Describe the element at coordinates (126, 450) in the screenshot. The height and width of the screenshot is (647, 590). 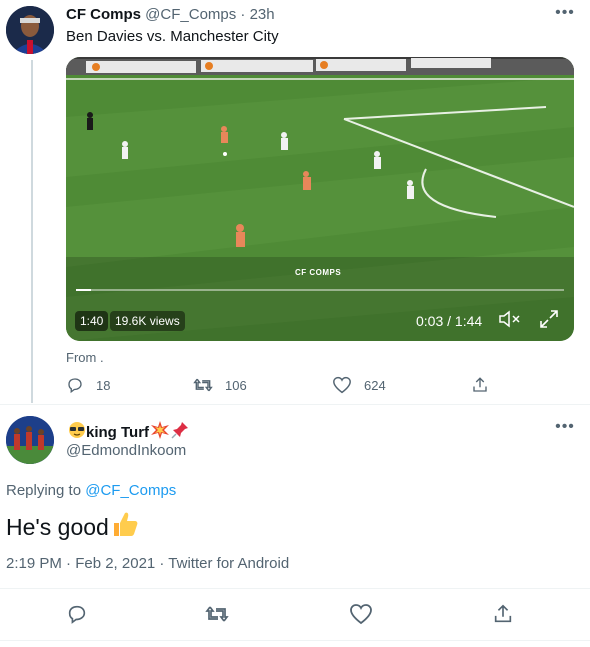
I see `reply-author-handle: @EdmondInkoom` at that location.